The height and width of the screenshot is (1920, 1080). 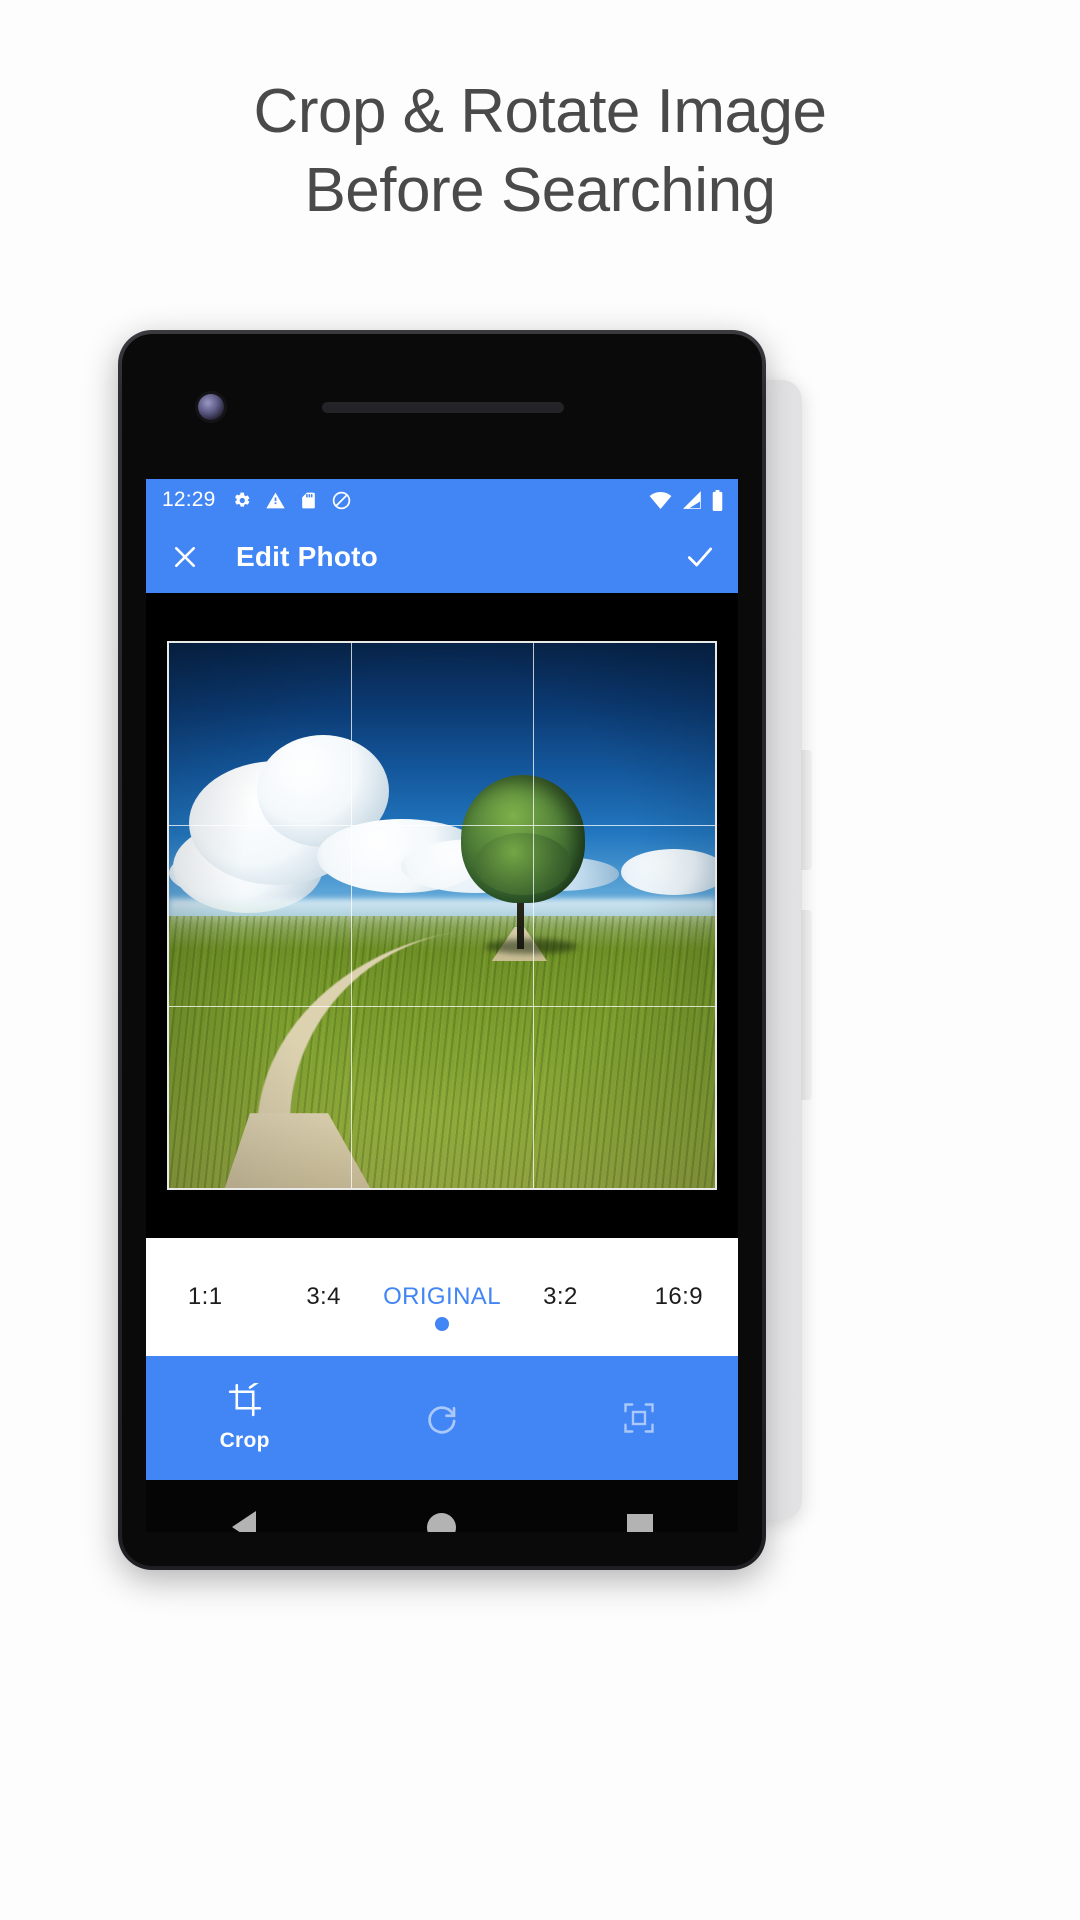 What do you see at coordinates (540, 111) in the screenshot?
I see `headline-line-1: Crop & Rotate Image` at bounding box center [540, 111].